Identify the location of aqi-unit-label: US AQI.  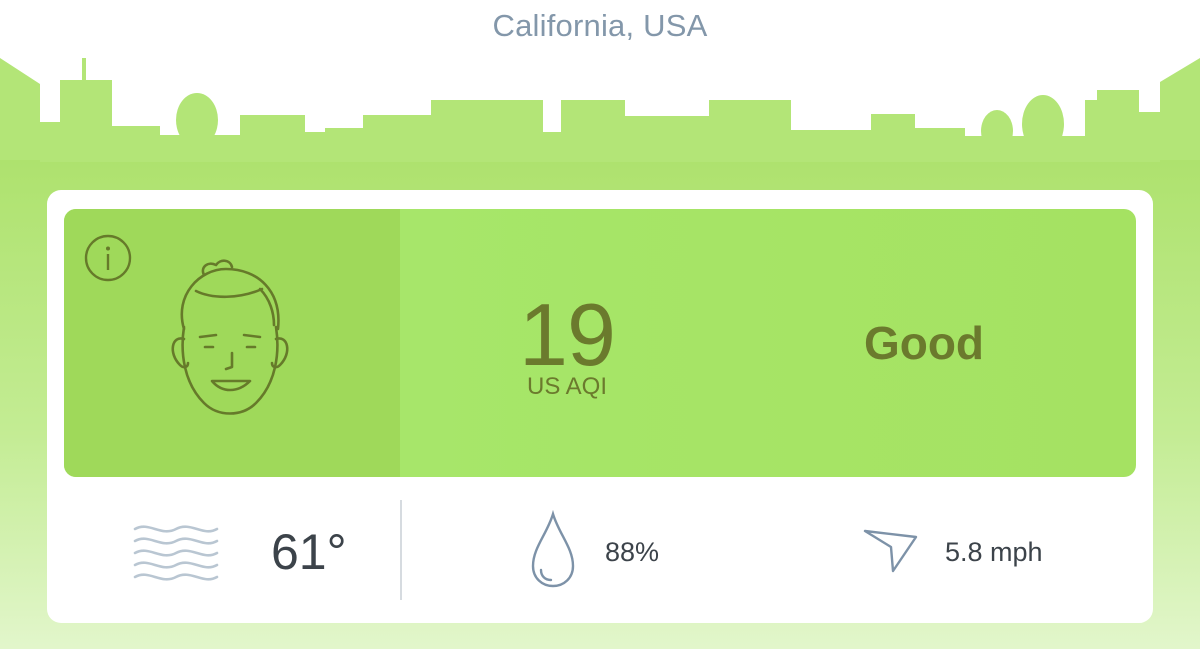
(567, 386).